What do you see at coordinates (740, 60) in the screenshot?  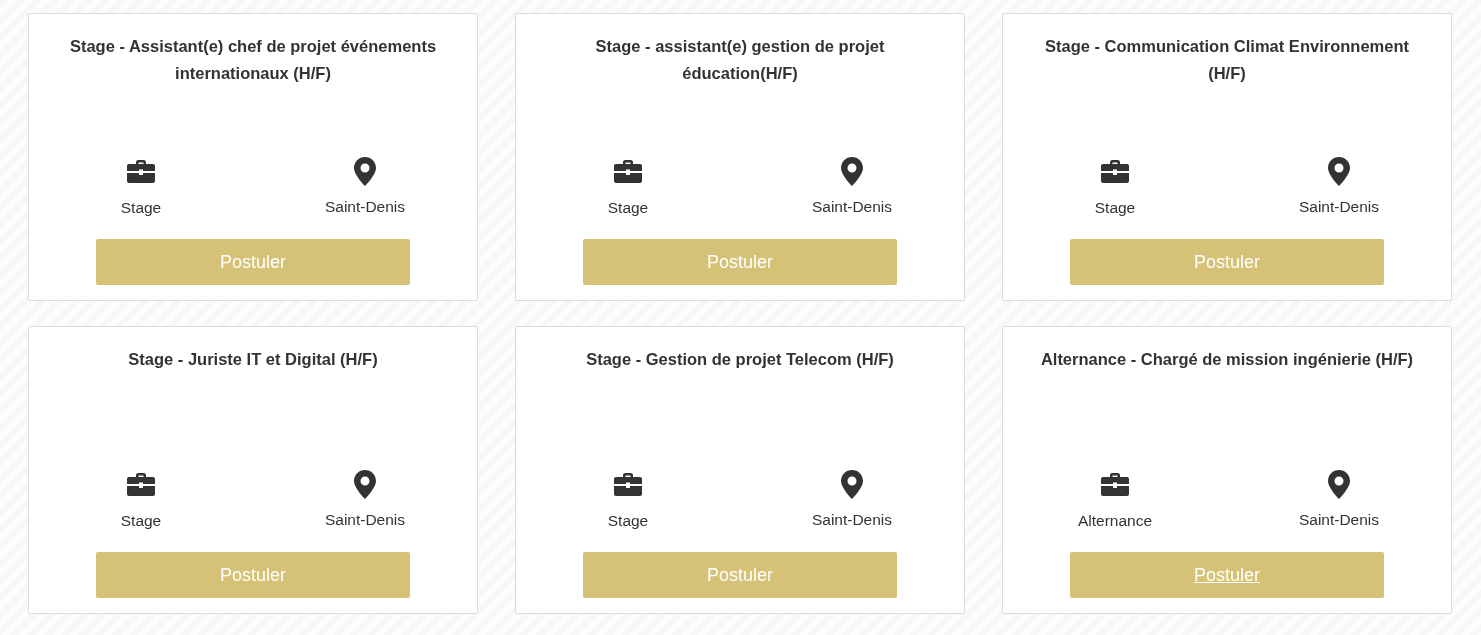 I see `job-title: Stage - assistant(e) gestion de projet éducation(H/F)` at bounding box center [740, 60].